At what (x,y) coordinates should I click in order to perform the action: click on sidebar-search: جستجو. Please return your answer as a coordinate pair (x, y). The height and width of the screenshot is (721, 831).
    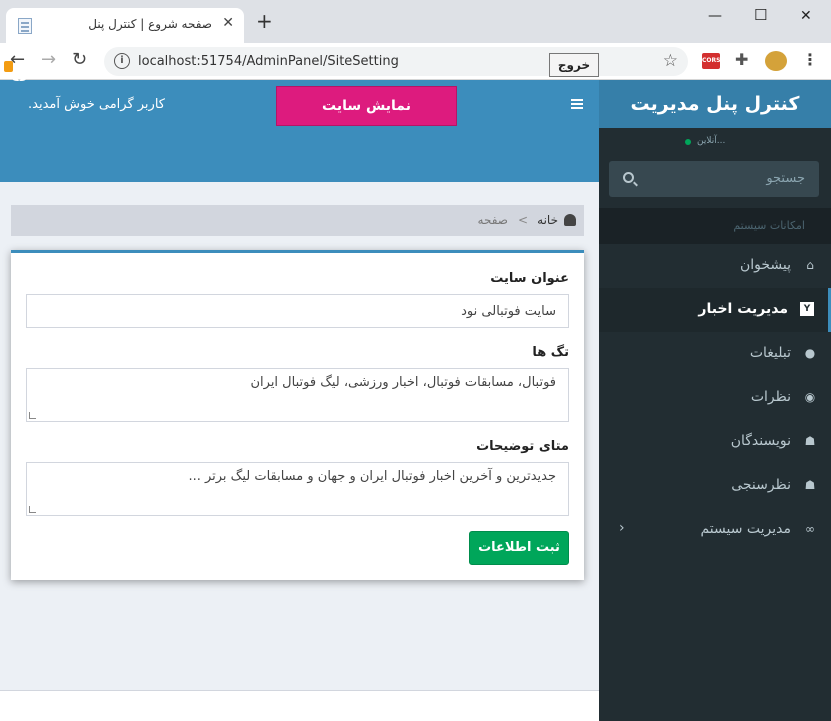
    Looking at the image, I should click on (714, 179).